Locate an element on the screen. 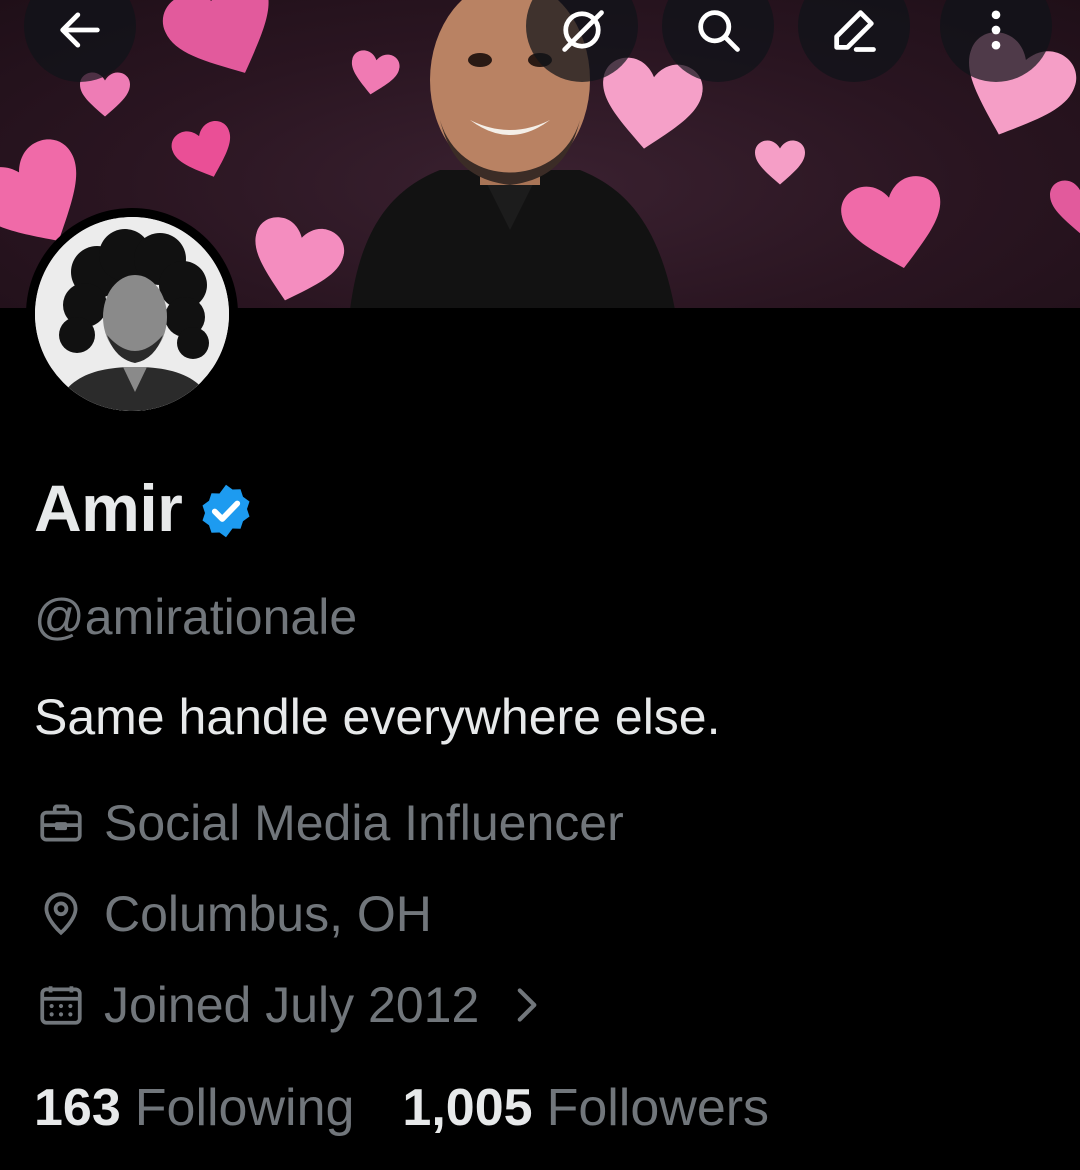  avatar is located at coordinates (132, 314).